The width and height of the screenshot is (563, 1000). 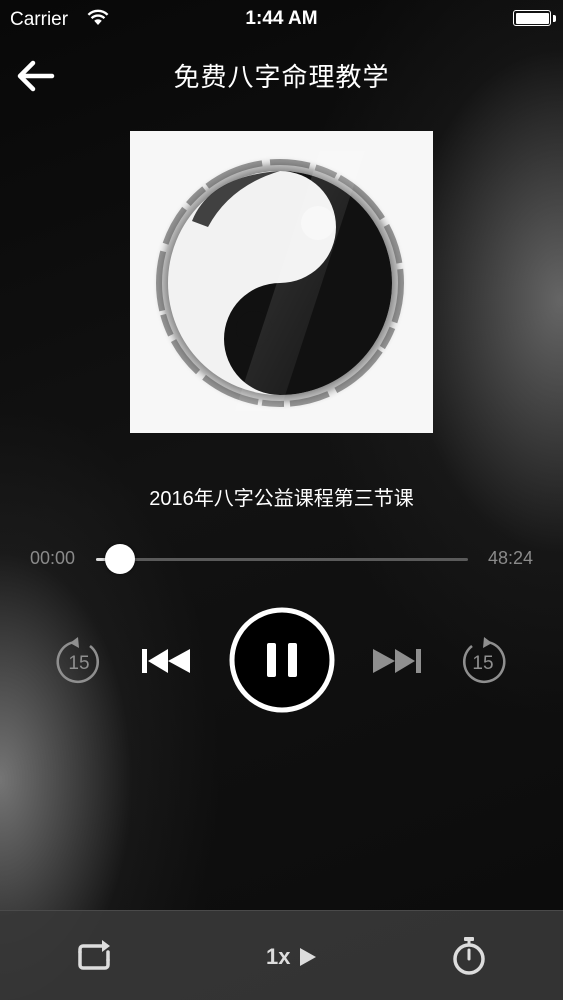 I want to click on track-title: 2016年八字公益课程第三节课, so click(x=281, y=499).